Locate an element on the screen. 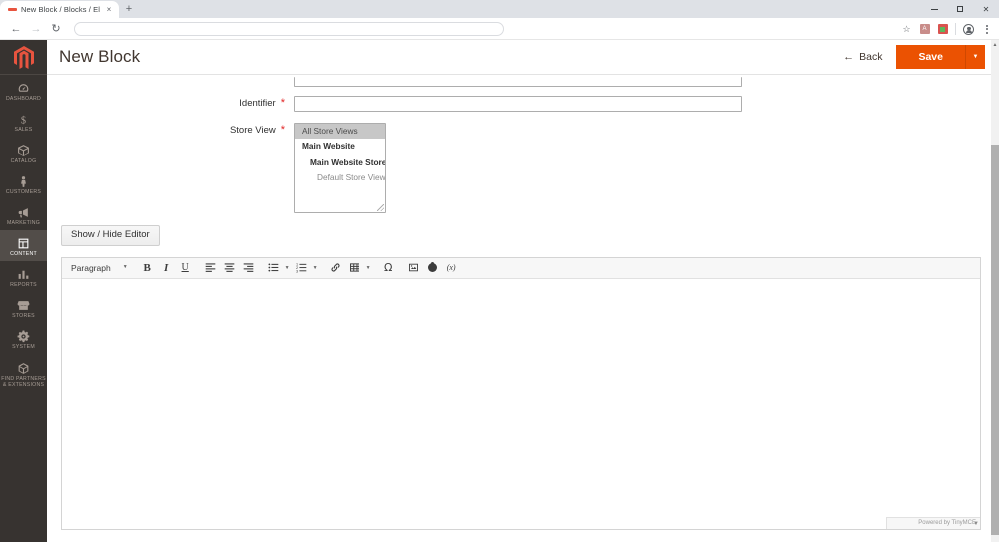 This screenshot has height=542, width=999. special-character-button: Ω is located at coordinates (388, 267).